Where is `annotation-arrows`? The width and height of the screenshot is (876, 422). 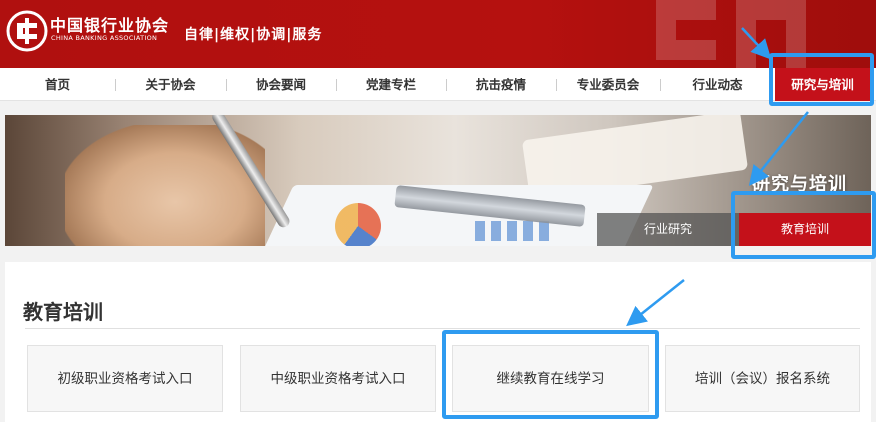 annotation-arrows is located at coordinates (717, 177).